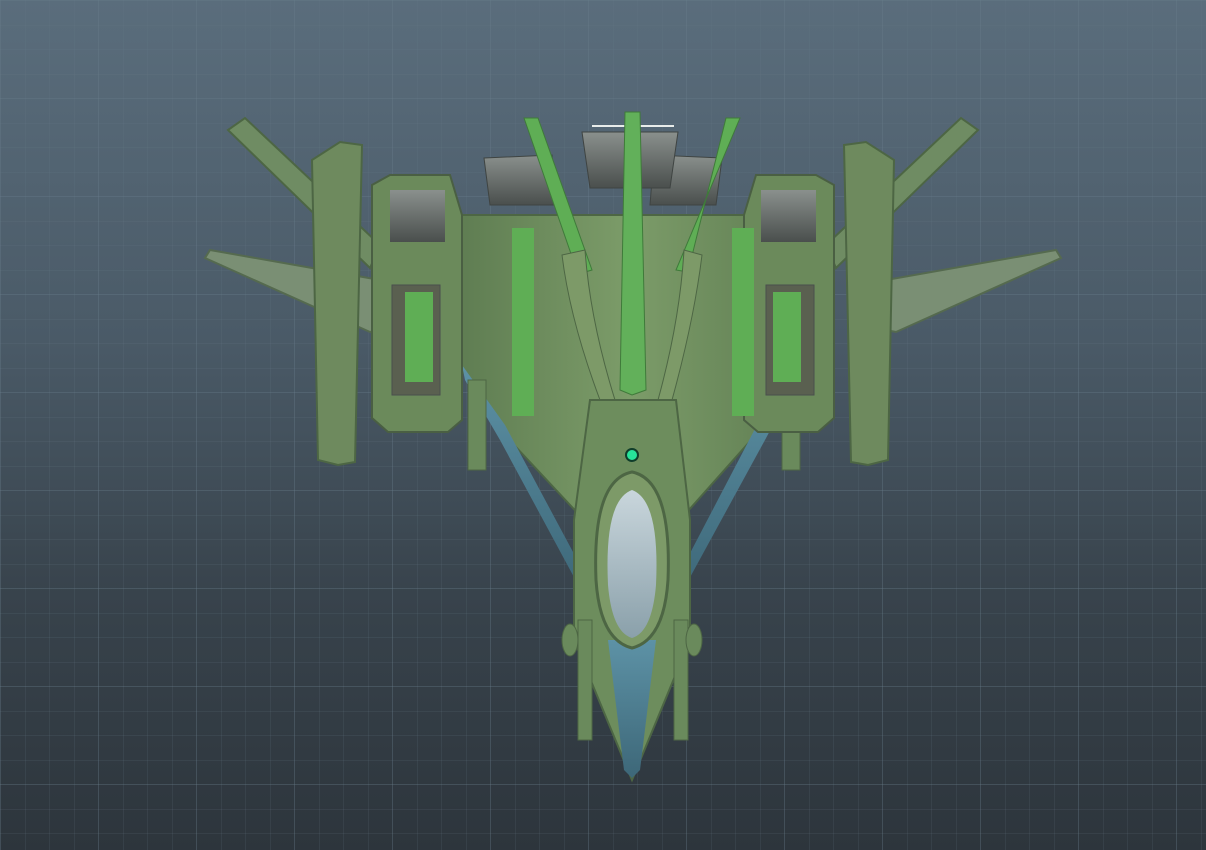  What do you see at coordinates (417, 303) in the screenshot?
I see `left-engine-pod` at bounding box center [417, 303].